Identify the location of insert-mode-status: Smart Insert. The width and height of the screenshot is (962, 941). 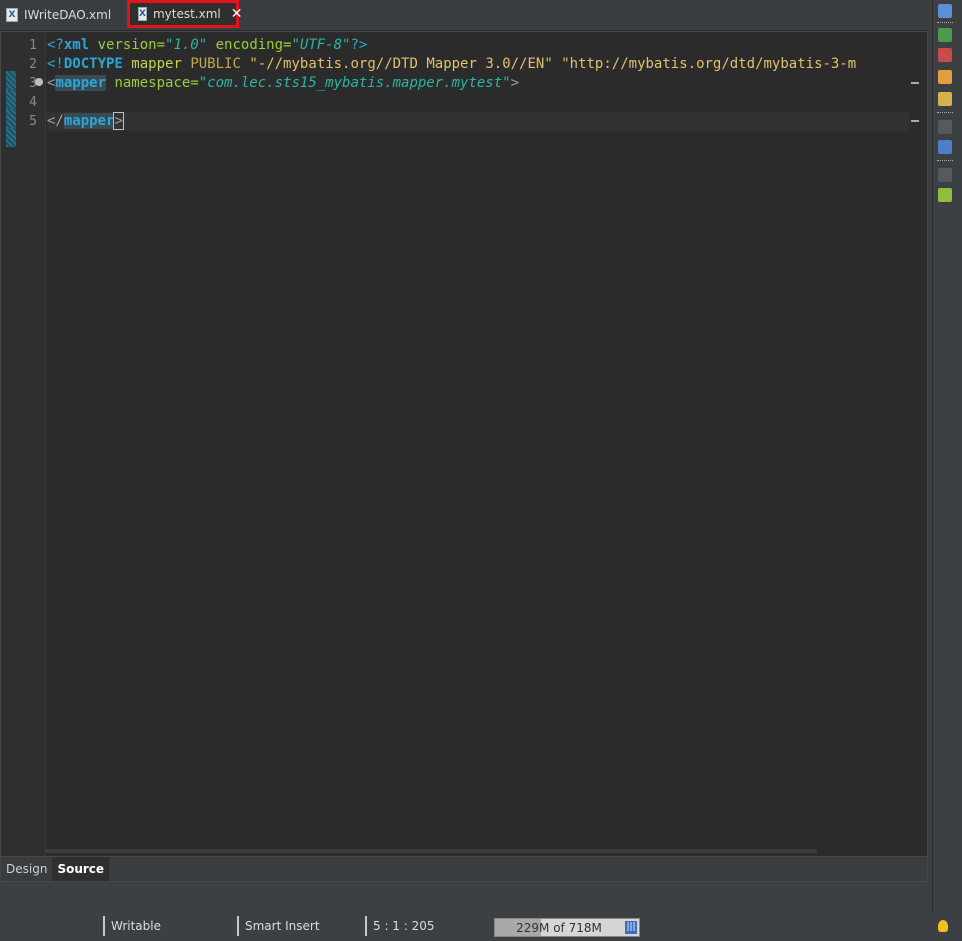
(282, 926).